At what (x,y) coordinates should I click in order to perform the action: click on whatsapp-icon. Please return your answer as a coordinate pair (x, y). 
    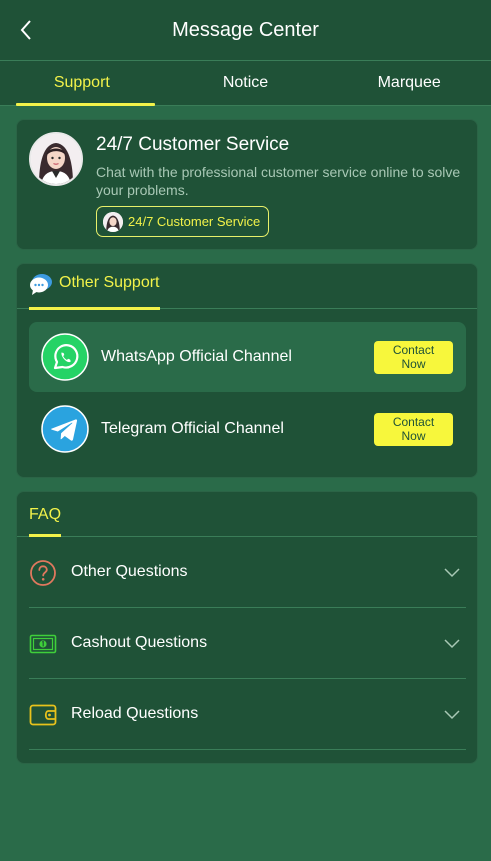
    Looking at the image, I should click on (65, 357).